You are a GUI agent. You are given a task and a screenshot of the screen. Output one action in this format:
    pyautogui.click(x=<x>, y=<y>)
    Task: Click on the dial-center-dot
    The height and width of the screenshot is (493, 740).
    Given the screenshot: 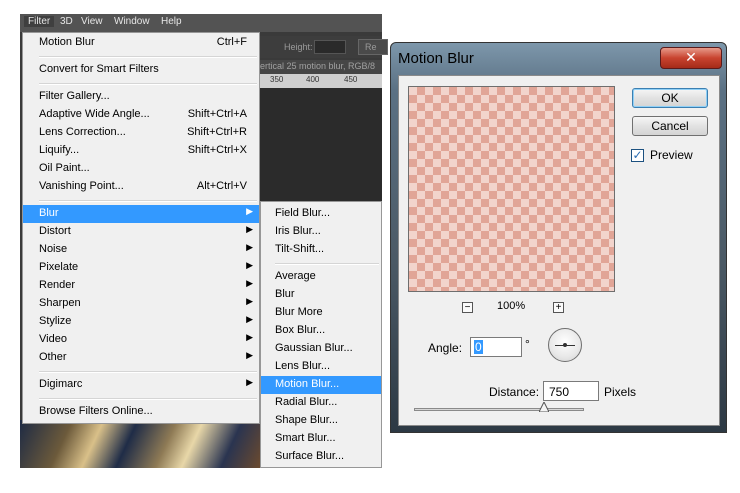 What is the action you would take?
    pyautogui.click(x=565, y=345)
    